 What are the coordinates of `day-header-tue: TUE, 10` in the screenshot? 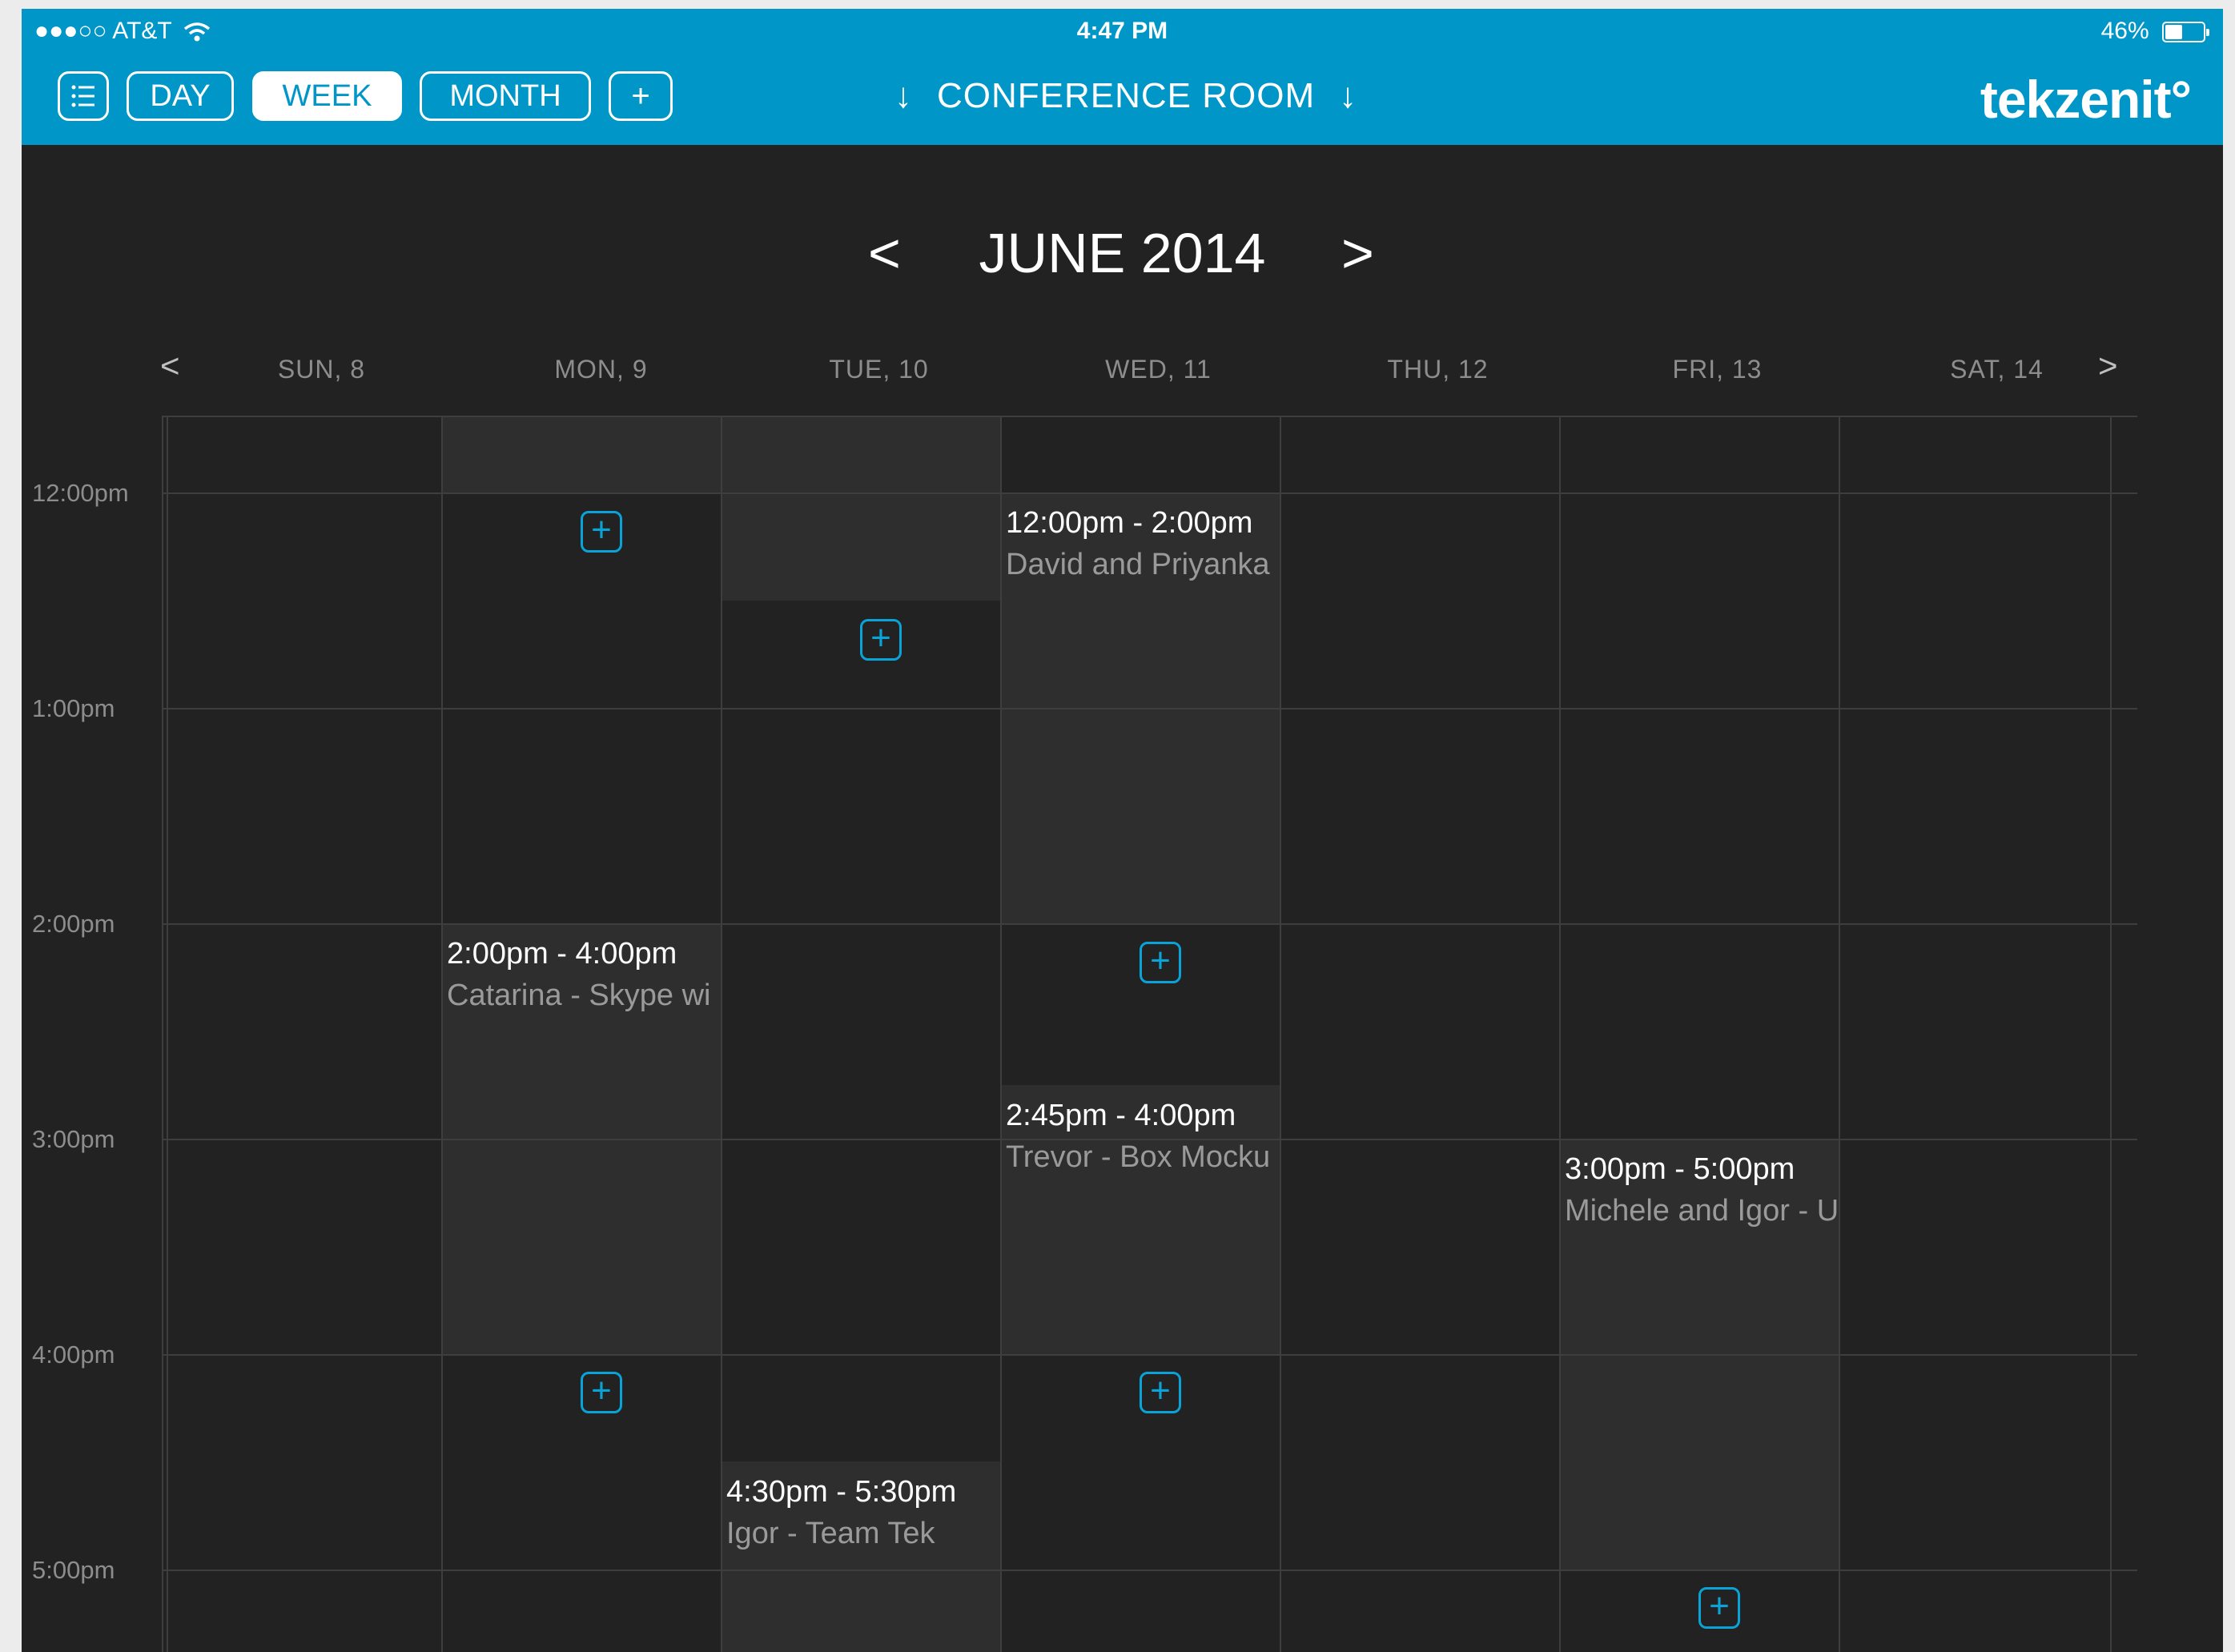 It's located at (879, 369).